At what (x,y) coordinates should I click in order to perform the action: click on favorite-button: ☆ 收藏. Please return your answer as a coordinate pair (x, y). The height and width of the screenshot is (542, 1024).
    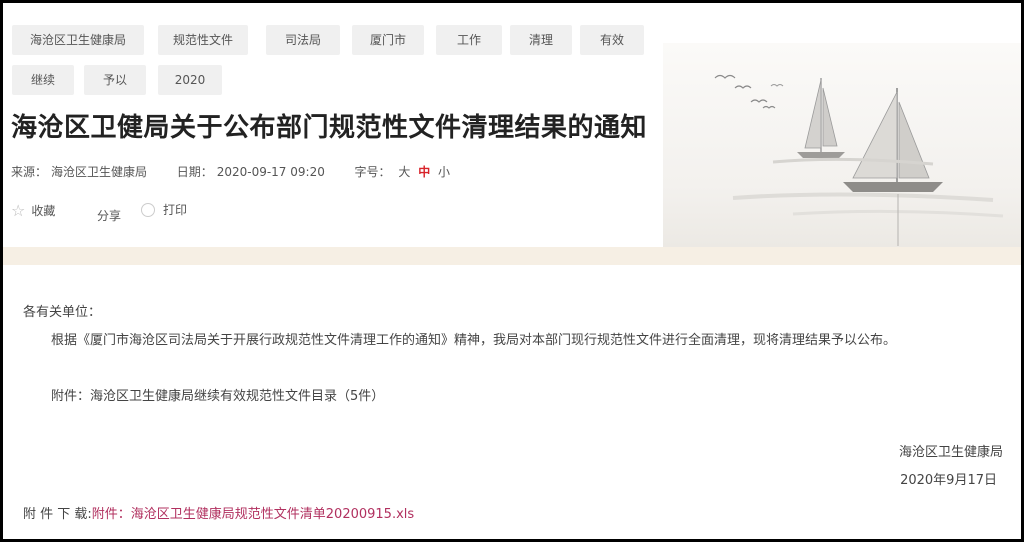
    Looking at the image, I should click on (33, 210).